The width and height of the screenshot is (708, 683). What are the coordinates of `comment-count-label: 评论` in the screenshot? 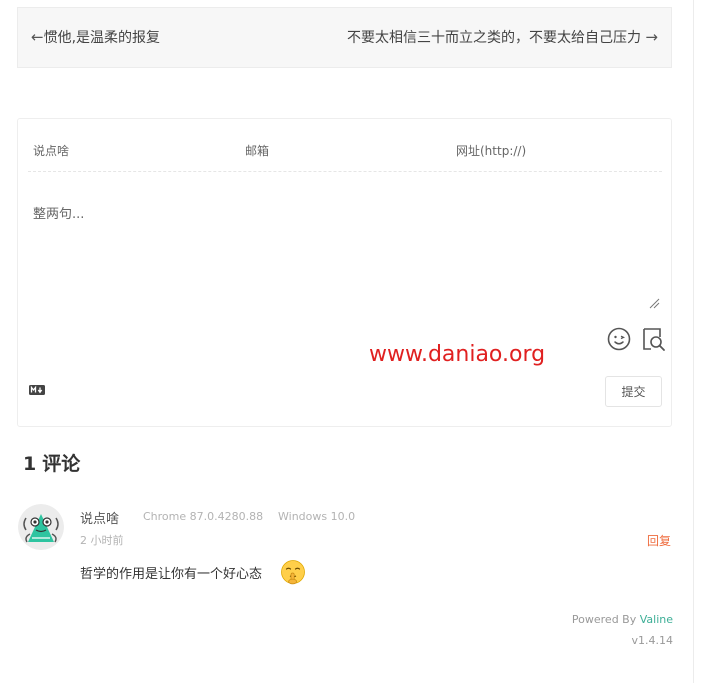 It's located at (61, 464).